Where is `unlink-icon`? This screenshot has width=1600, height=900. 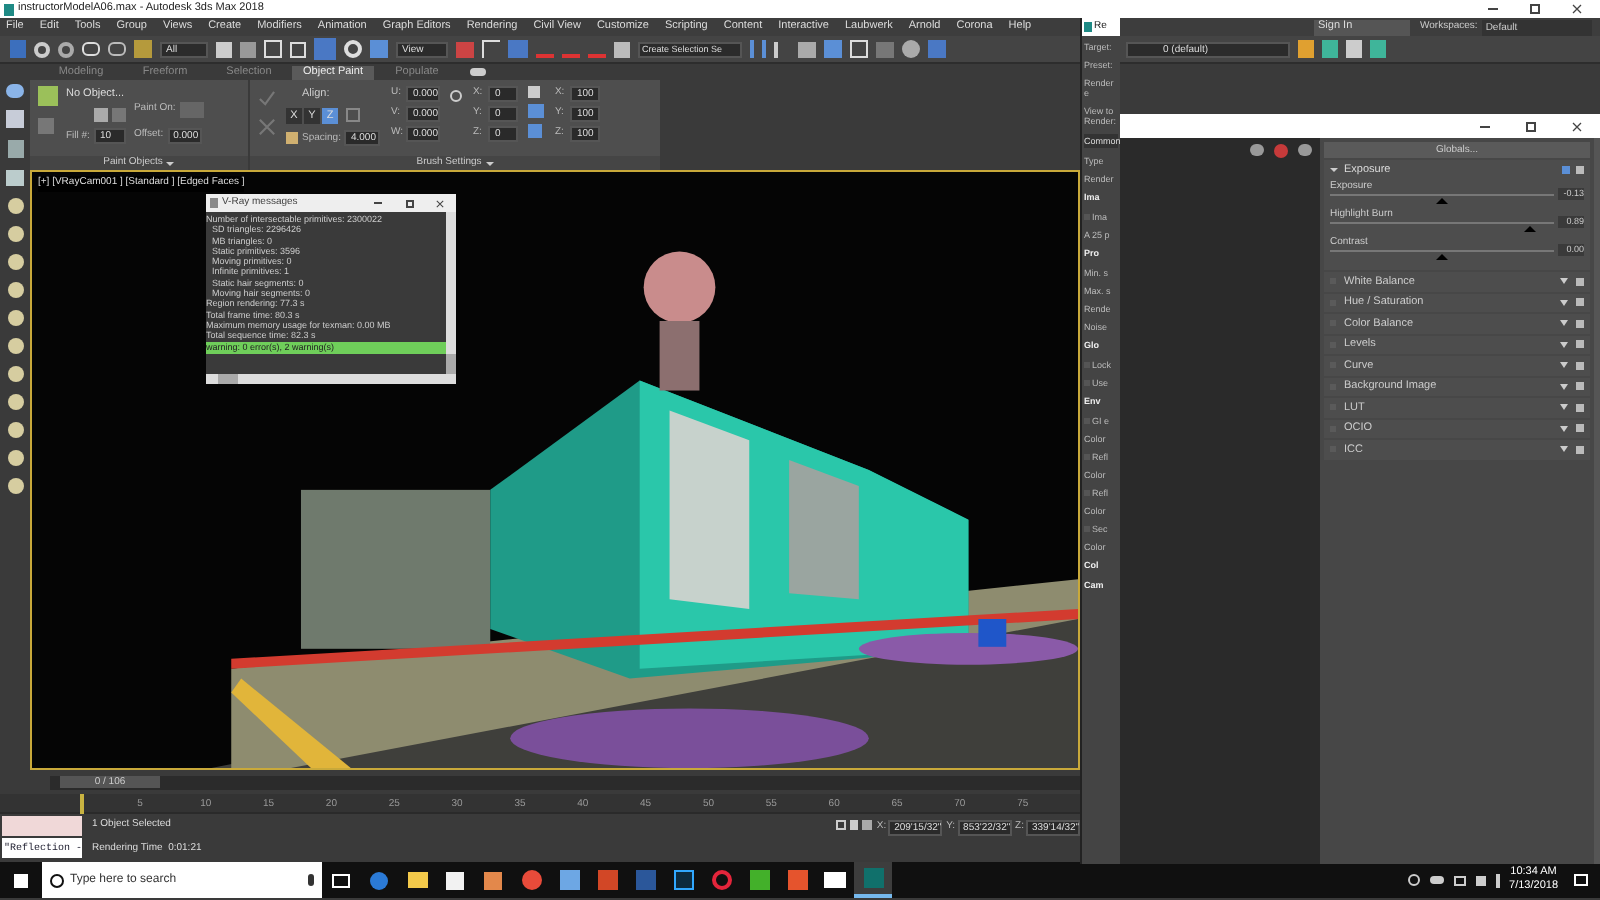 unlink-icon is located at coordinates (117, 49).